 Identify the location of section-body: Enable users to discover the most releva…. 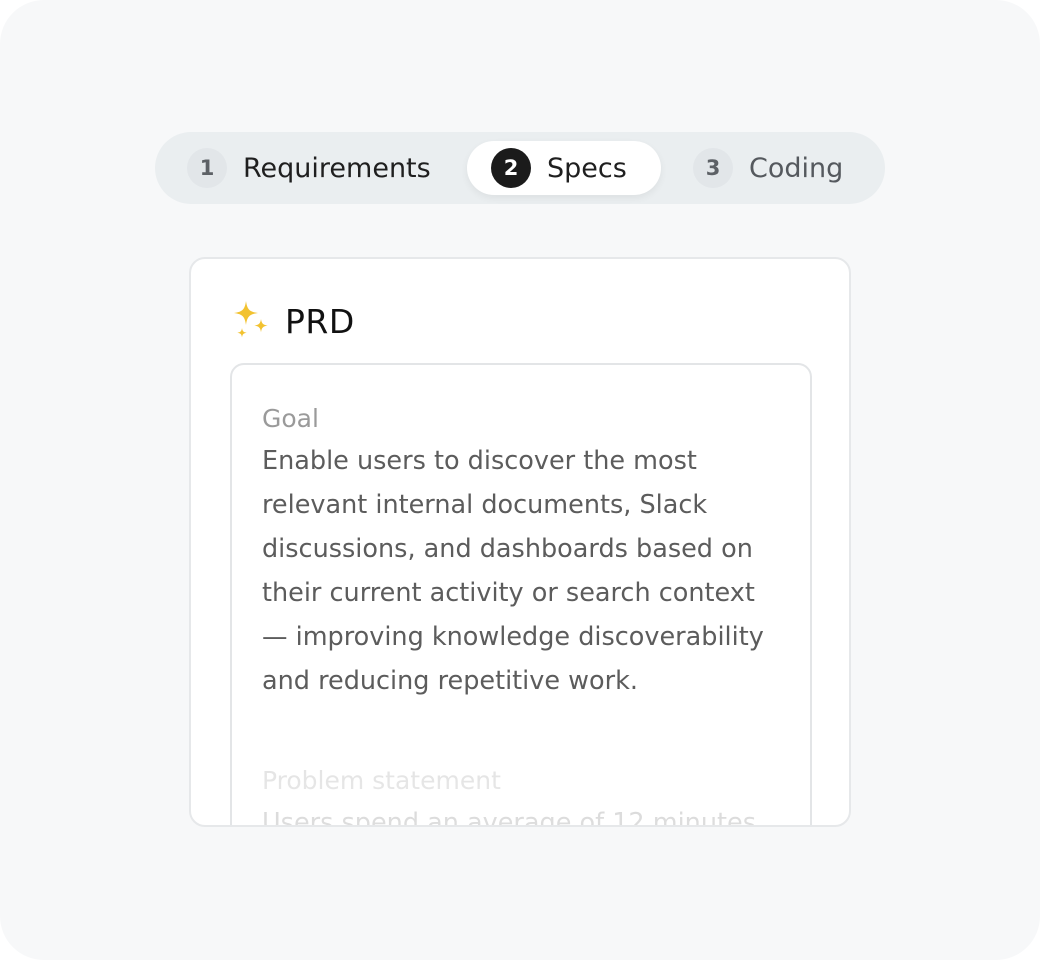
(517, 571).